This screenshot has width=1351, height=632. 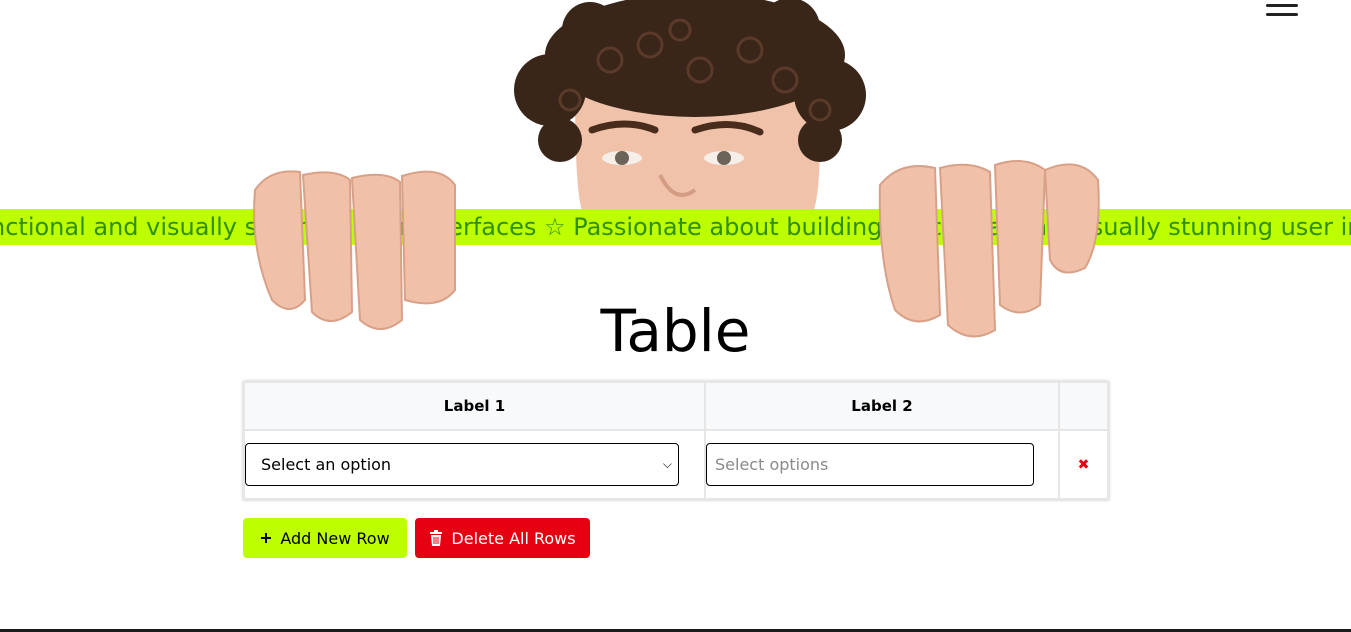 What do you see at coordinates (882, 406) in the screenshot?
I see `column-header-label-2: Label 2` at bounding box center [882, 406].